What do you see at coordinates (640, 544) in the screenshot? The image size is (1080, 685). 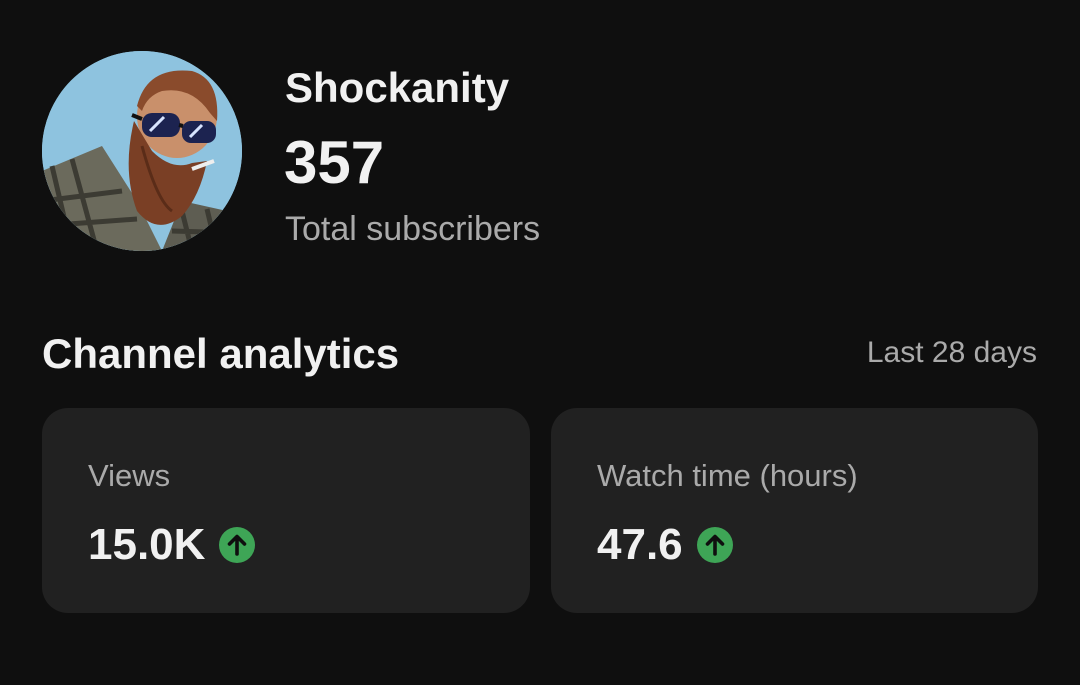 I see `watch-time-value: 47.6` at bounding box center [640, 544].